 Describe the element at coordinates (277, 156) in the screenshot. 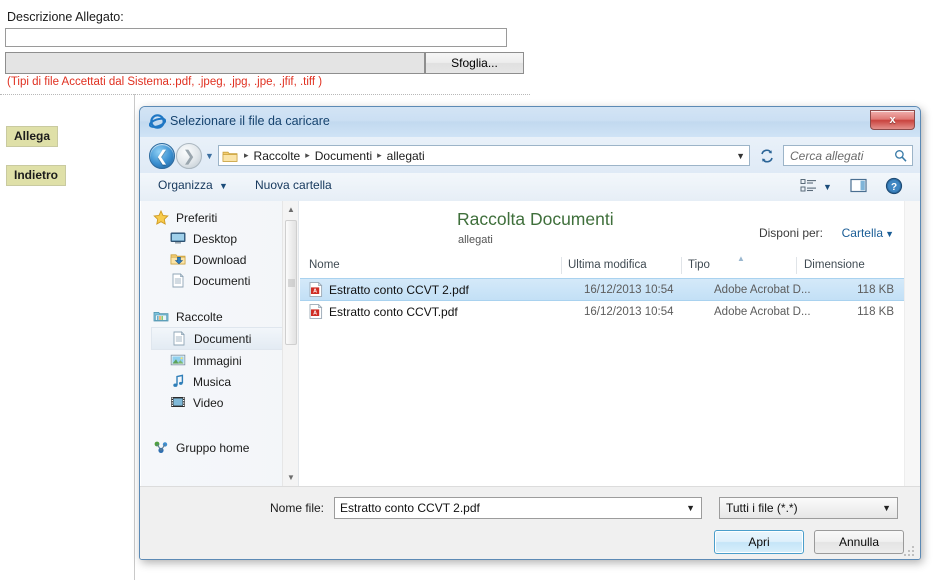

I see `breadcrumb-item-0: Raccolte` at that location.